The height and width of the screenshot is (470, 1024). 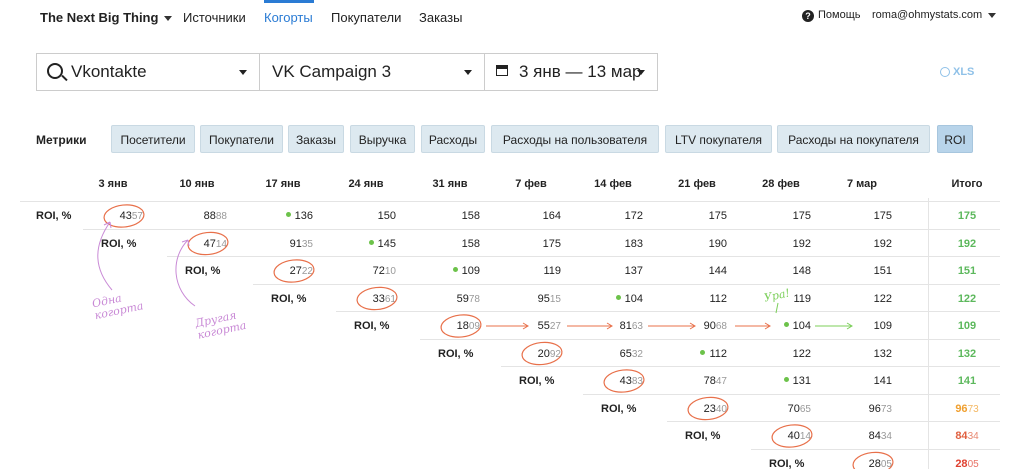 I want to click on hooray-tick, so click(x=777, y=308).